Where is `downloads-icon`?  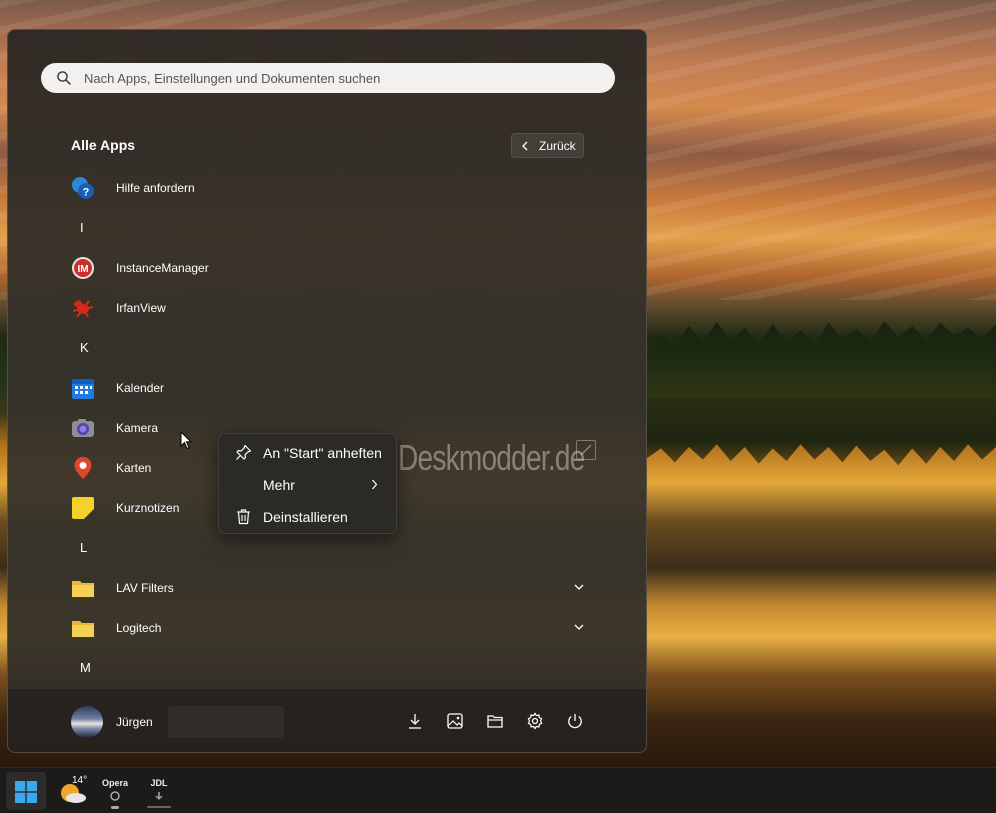
downloads-icon is located at coordinates (415, 721).